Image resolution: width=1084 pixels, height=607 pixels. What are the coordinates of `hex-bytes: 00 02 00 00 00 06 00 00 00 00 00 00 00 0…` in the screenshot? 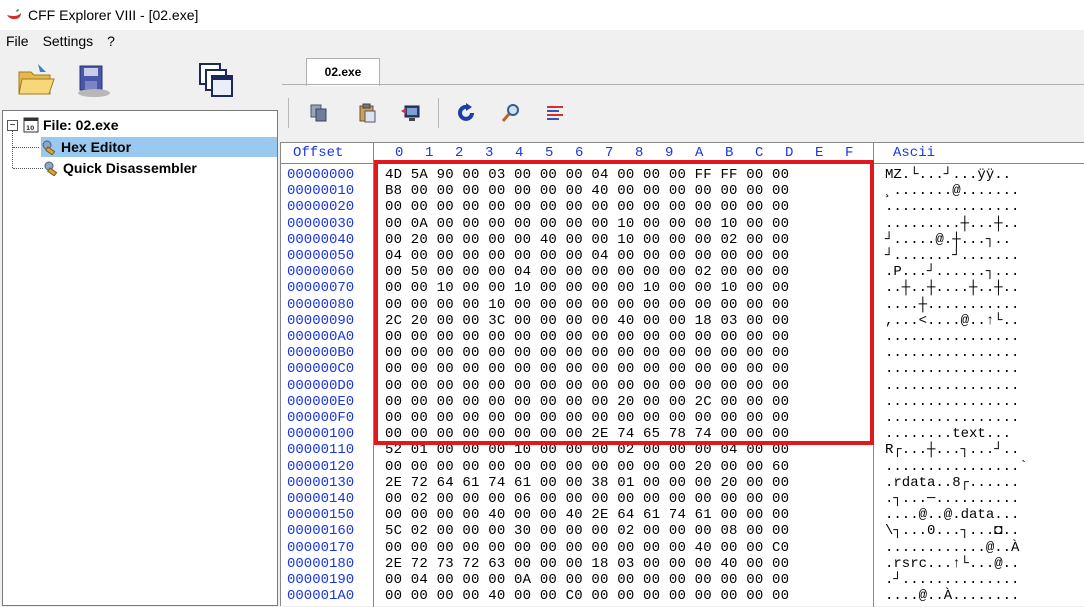 It's located at (587, 499).